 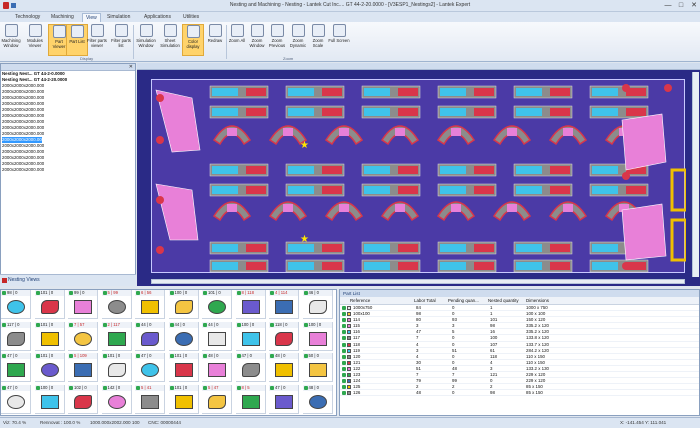 What do you see at coordinates (519, 393) in the screenshot?
I see `part-list-row: 126 48 0 98 85 x 150` at bounding box center [519, 393].